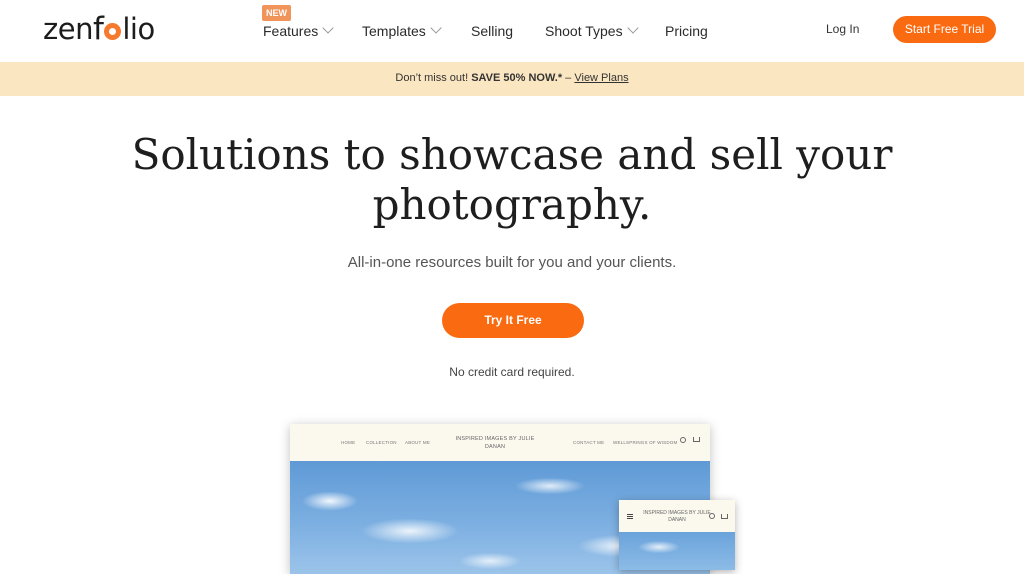  I want to click on nav-label: Features, so click(291, 31).